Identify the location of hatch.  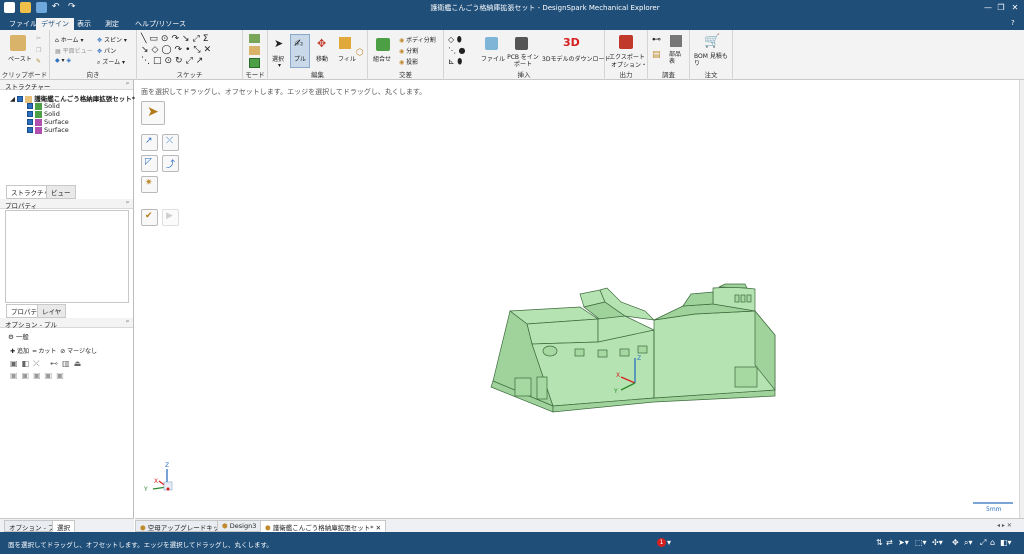
(550, 351).